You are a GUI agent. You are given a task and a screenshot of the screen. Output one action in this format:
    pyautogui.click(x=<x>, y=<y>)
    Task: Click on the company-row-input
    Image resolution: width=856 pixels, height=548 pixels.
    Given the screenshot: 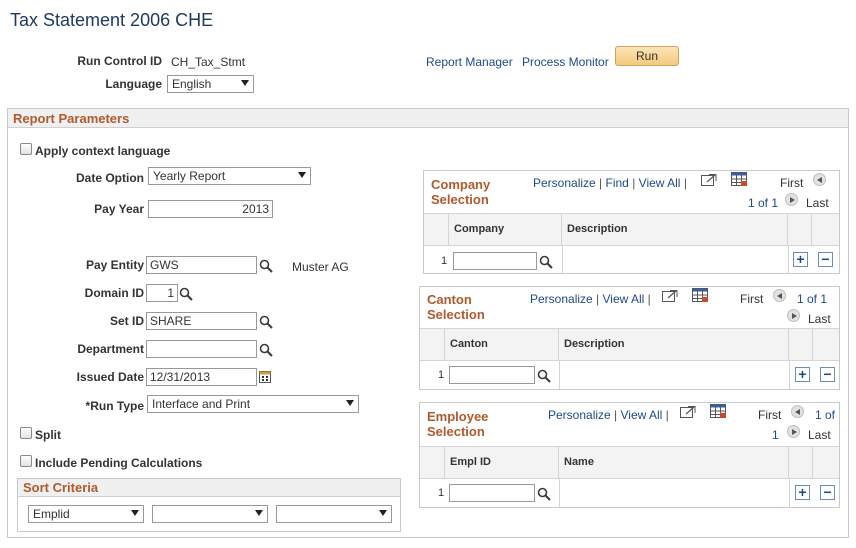 What is the action you would take?
    pyautogui.click(x=495, y=261)
    